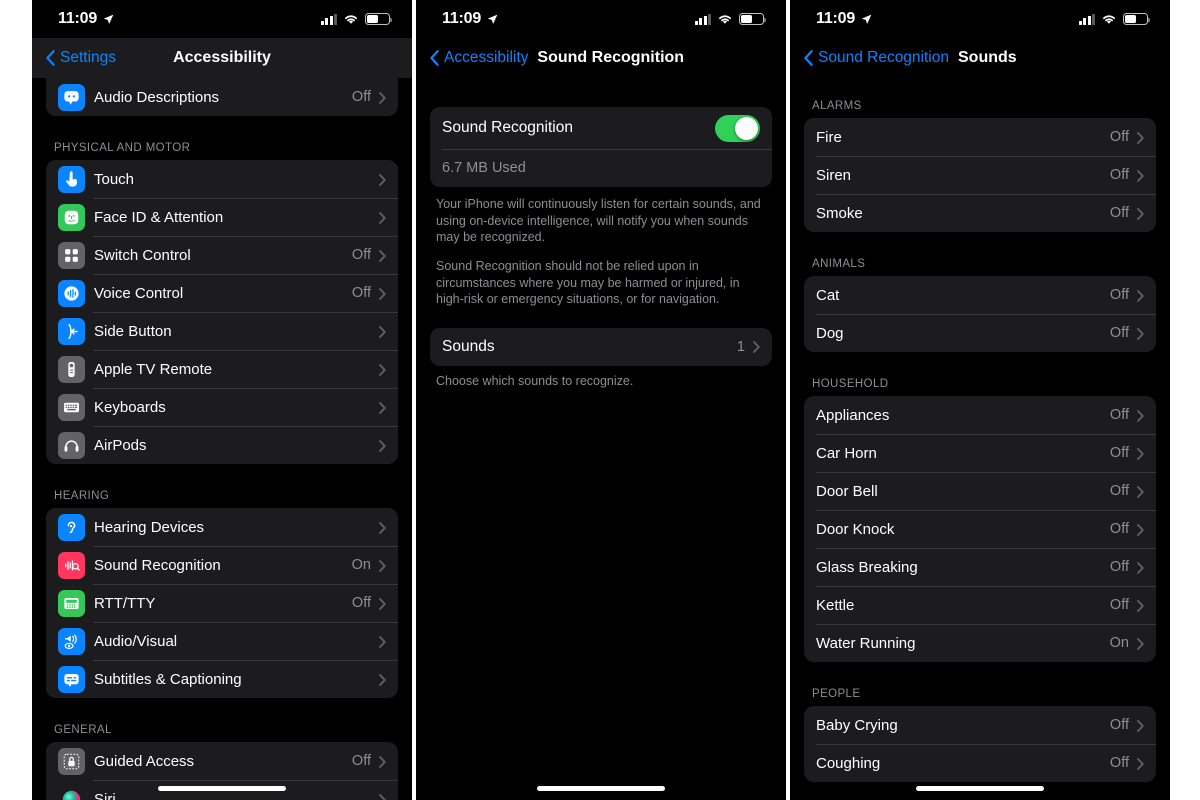 The width and height of the screenshot is (1200, 800). I want to click on settings-row: Kettle Off, so click(980, 605).